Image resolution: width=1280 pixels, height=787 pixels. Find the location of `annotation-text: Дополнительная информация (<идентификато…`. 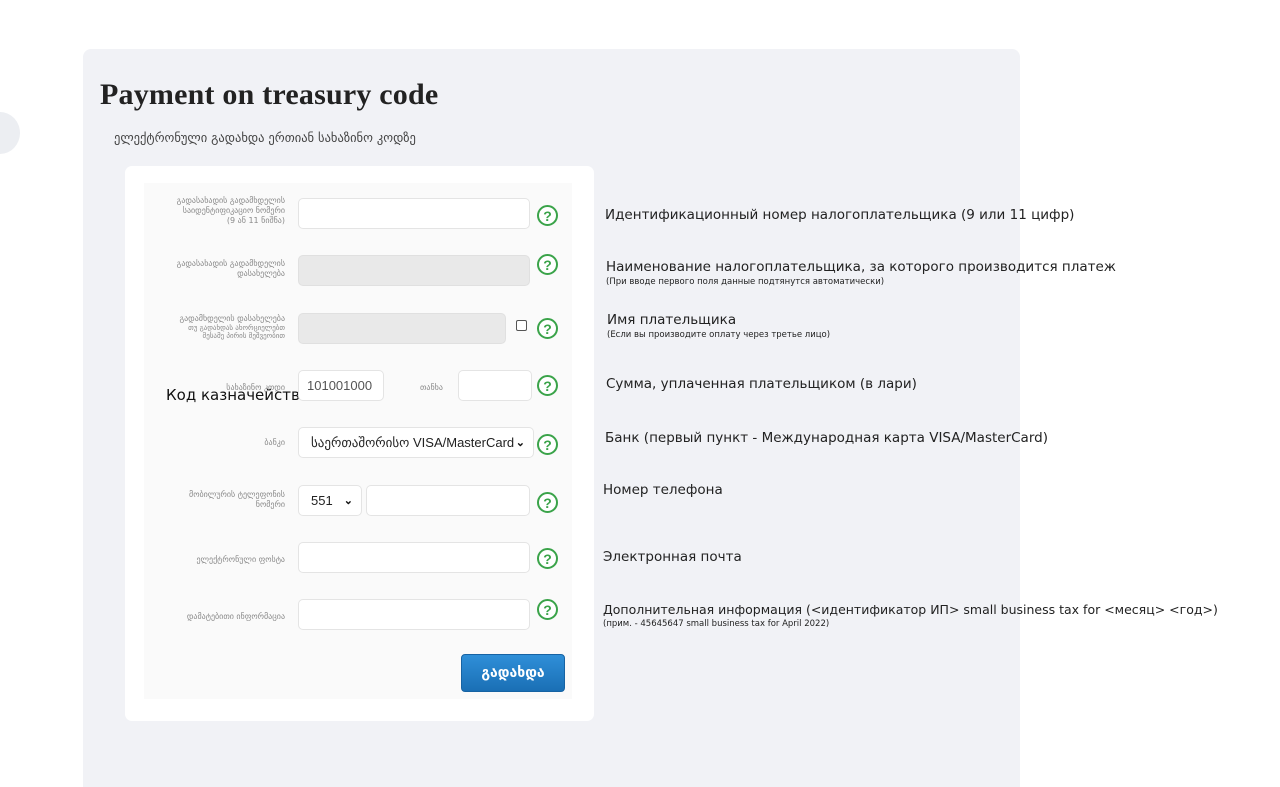

annotation-text: Дополнительная информация (<идентификато… is located at coordinates (910, 609).